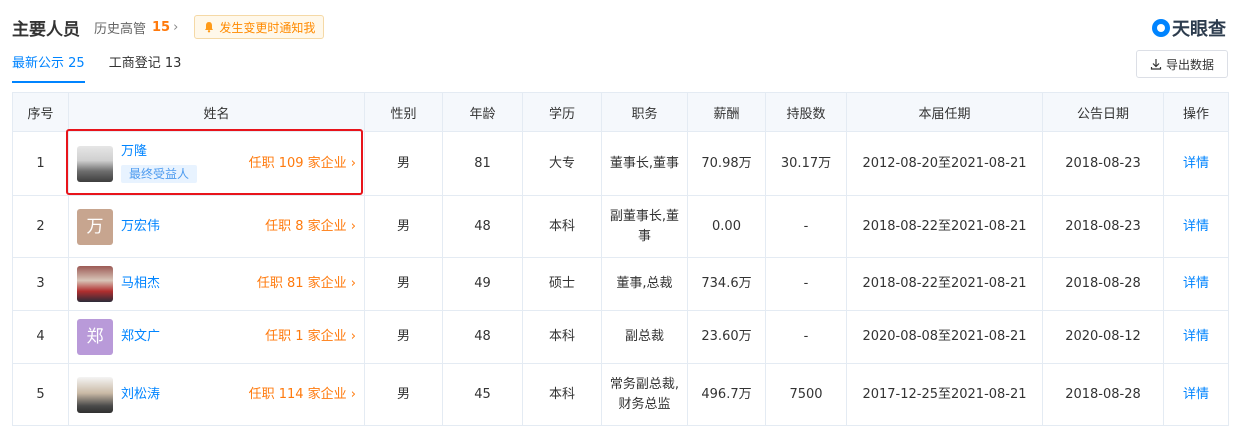 The image size is (1238, 430). Describe the element at coordinates (944, 163) in the screenshot. I see `term-cell: 2012-08-20至2021-08-21` at that location.